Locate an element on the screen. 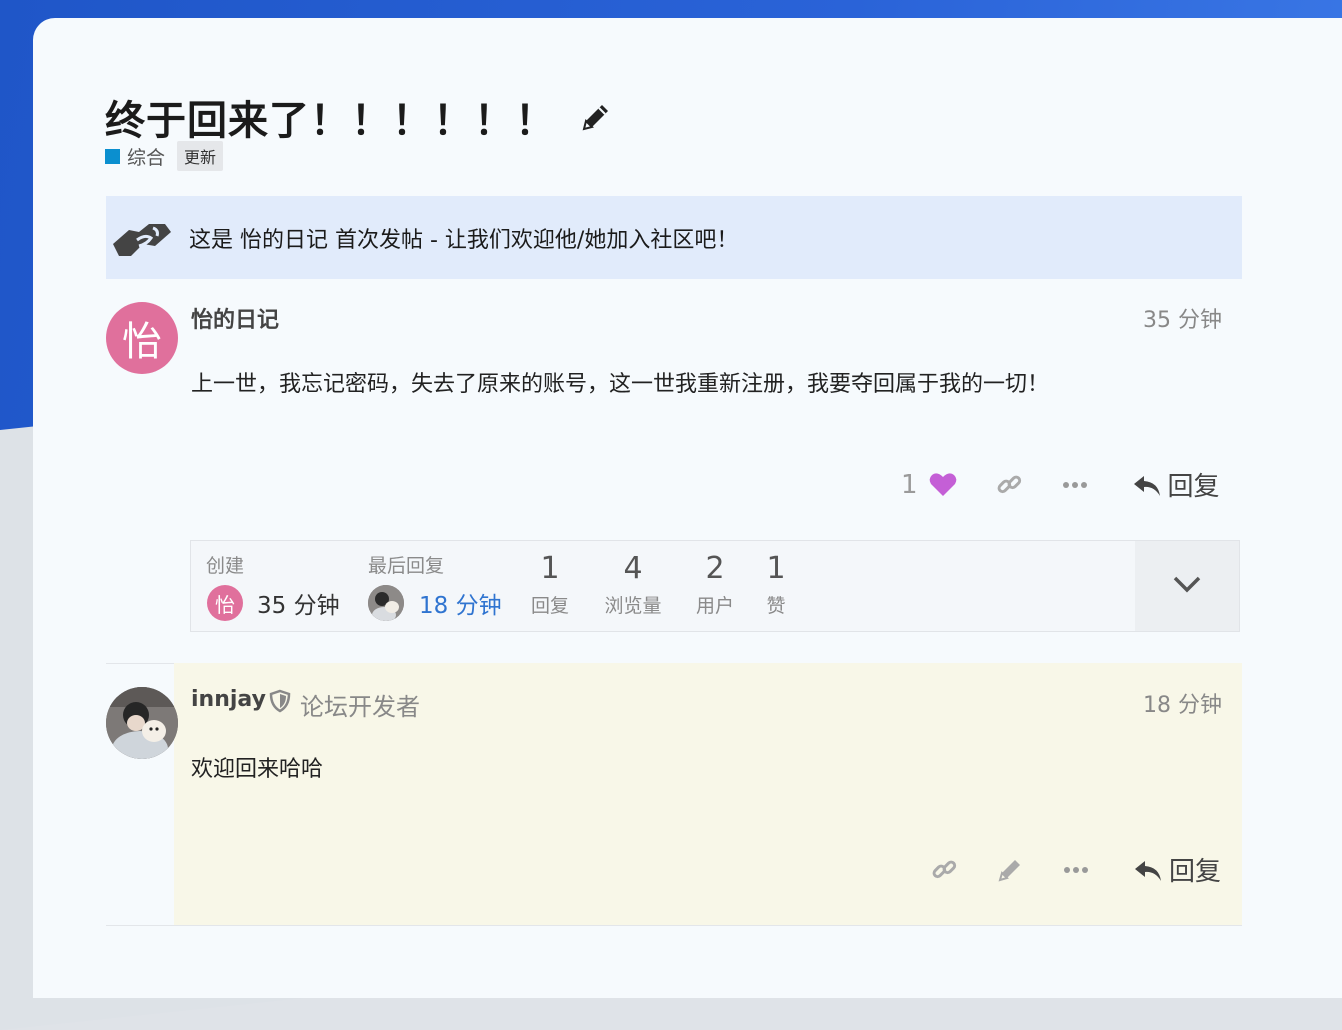  category-color-swatch is located at coordinates (112, 156).